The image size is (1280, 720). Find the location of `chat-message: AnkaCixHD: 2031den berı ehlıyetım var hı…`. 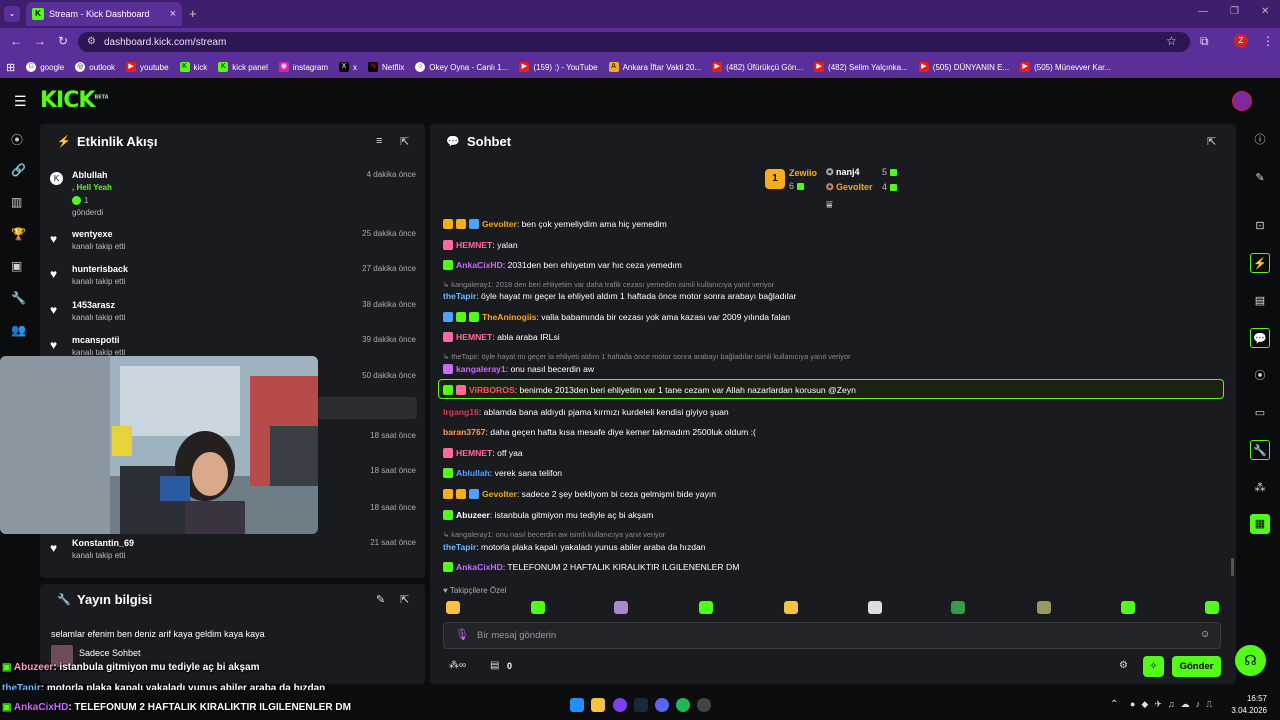

chat-message: AnkaCixHD: 2031den berı ehlıyetım var hı… is located at coordinates (562, 265).